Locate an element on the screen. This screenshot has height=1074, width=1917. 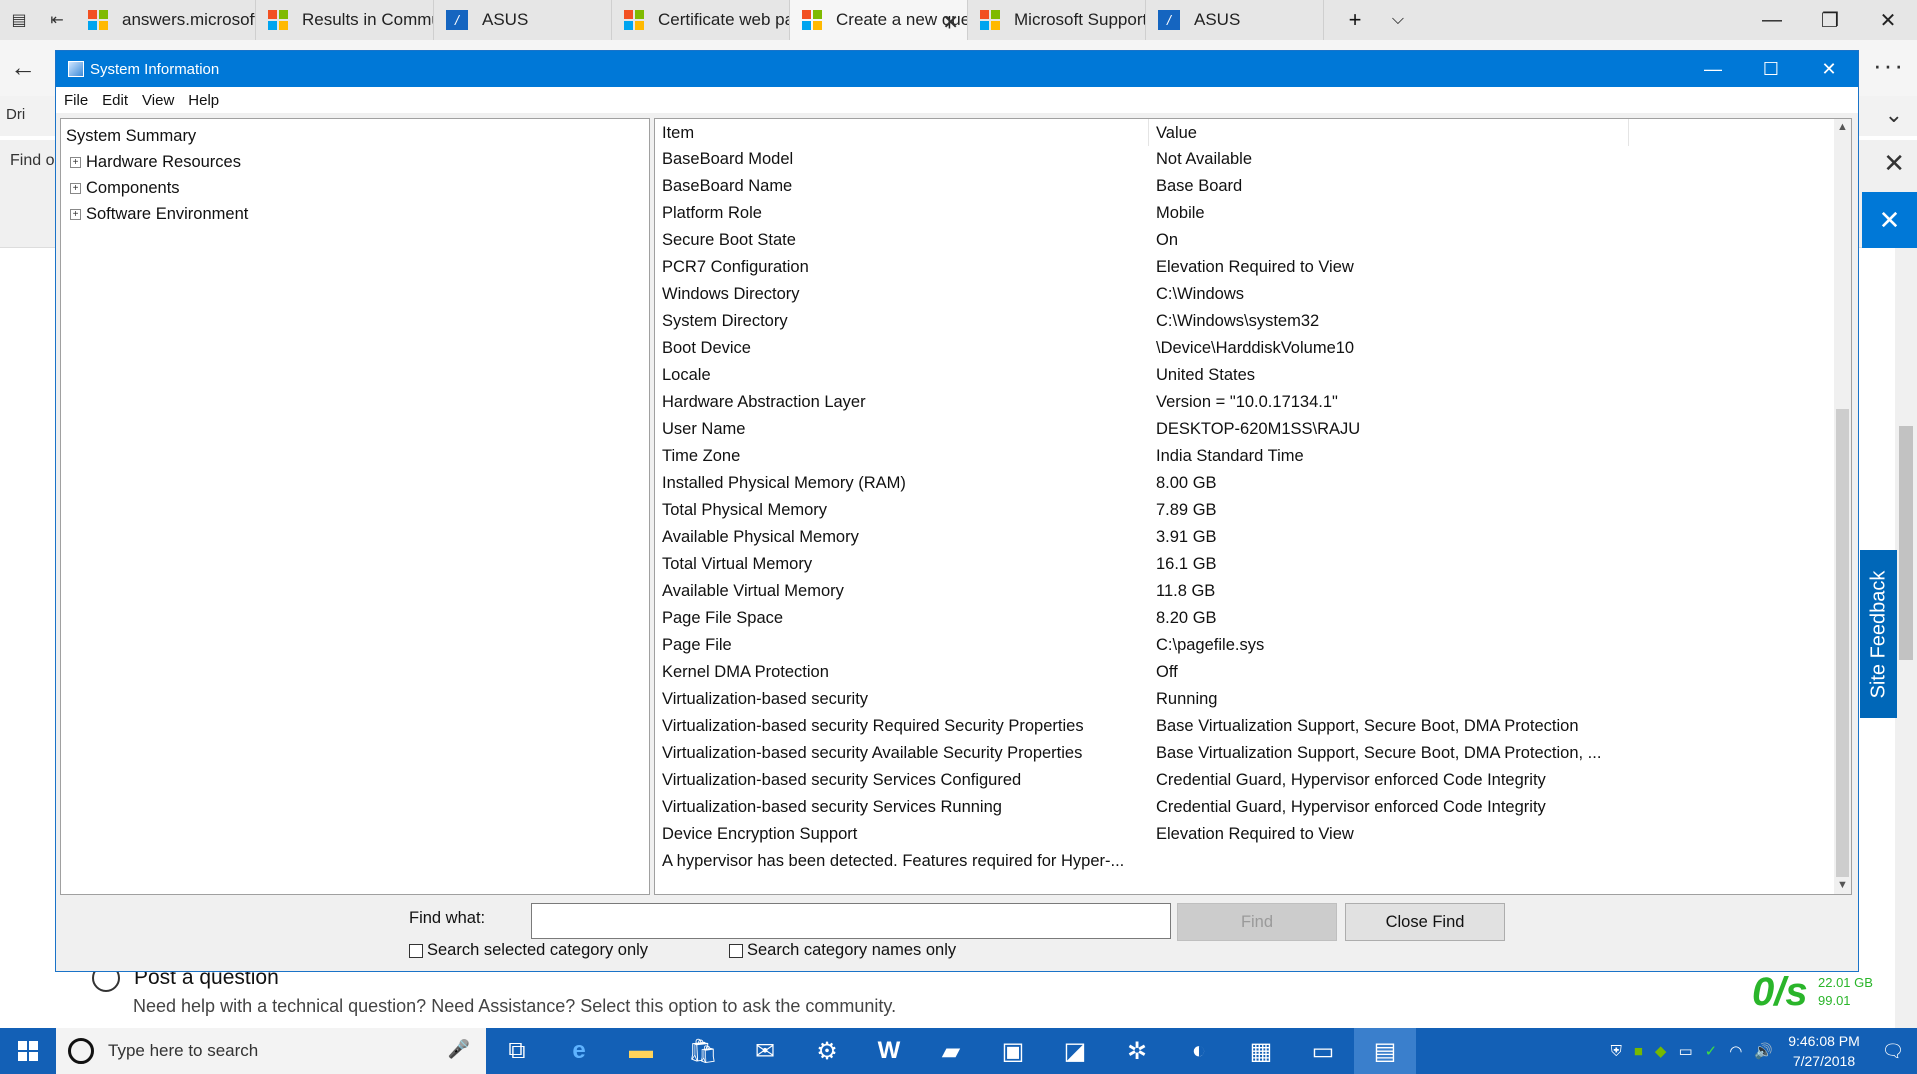
back-arrow-icon: ← is located at coordinates (23, 67).